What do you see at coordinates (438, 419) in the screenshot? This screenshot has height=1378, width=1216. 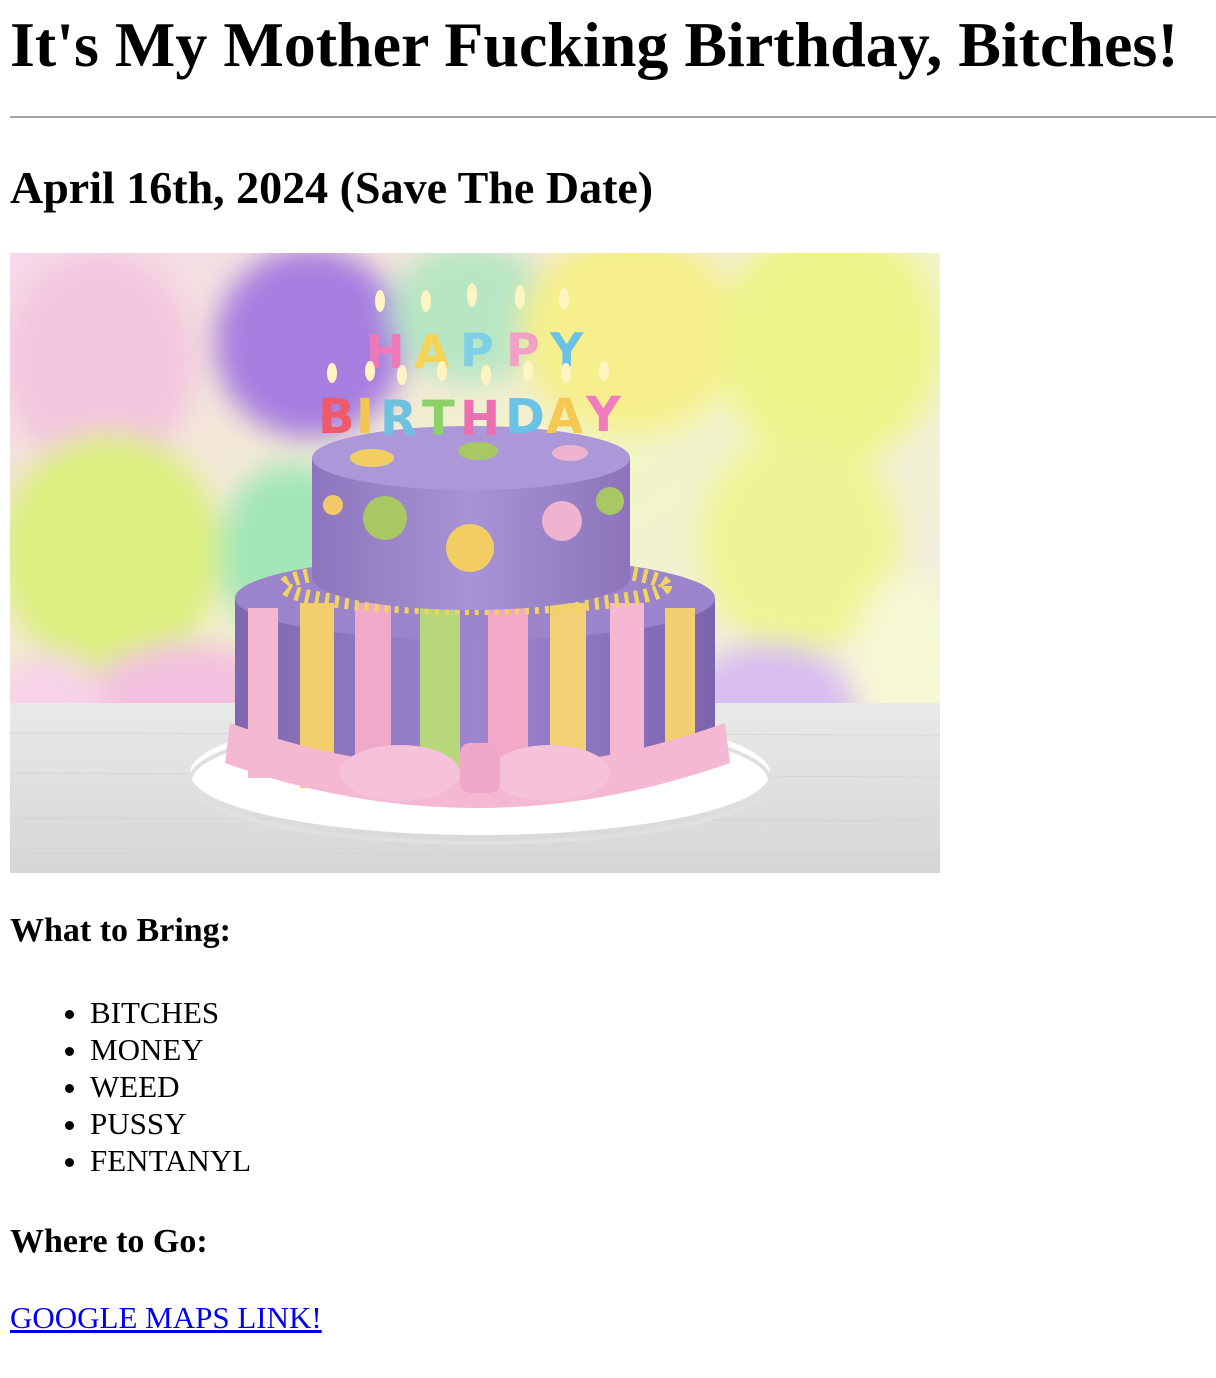 I see `svg-text: T` at bounding box center [438, 419].